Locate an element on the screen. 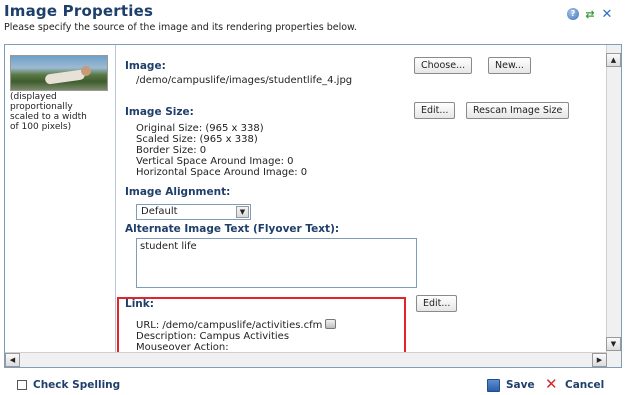 The width and height of the screenshot is (627, 395). alt-text-field: student life is located at coordinates (276, 263).